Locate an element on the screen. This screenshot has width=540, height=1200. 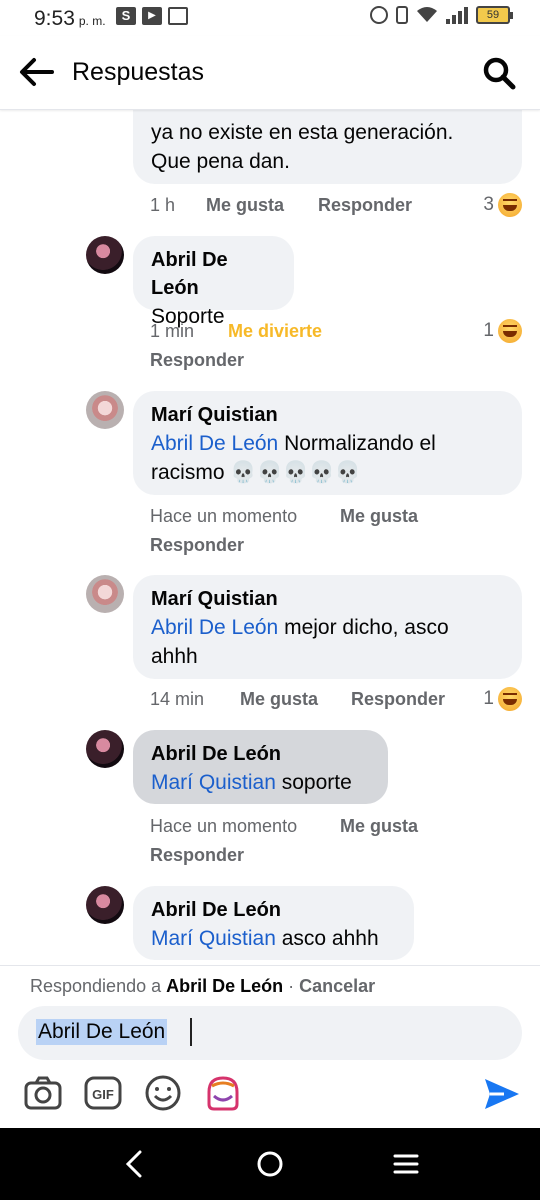
nav-home-icon is located at coordinates (270, 1164).